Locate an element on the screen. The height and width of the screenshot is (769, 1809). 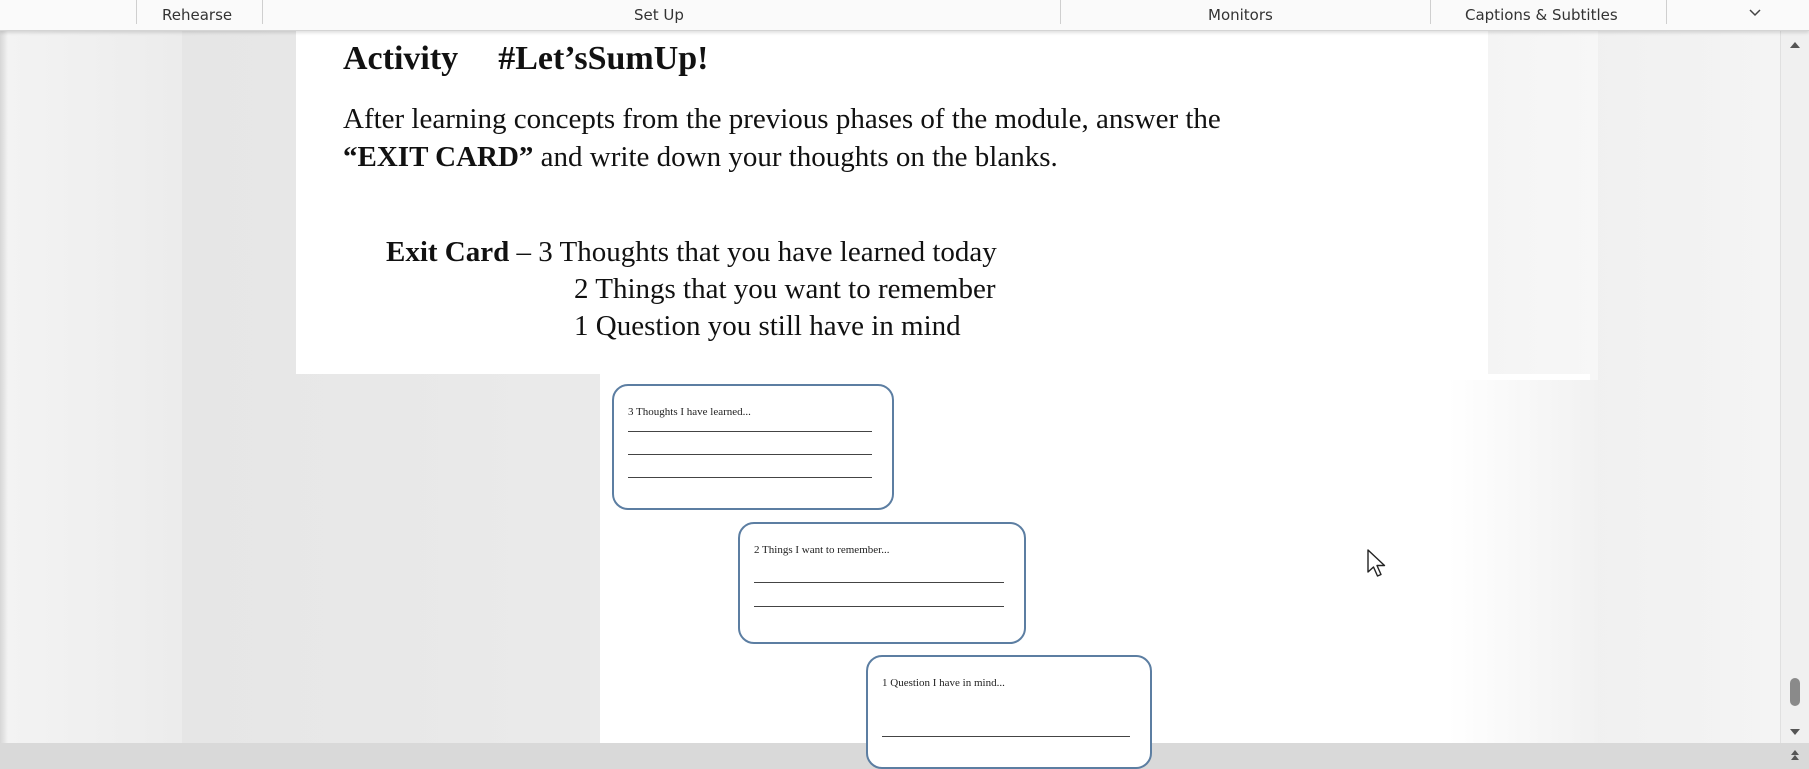
chevron-down-icon is located at coordinates (1755, 13).